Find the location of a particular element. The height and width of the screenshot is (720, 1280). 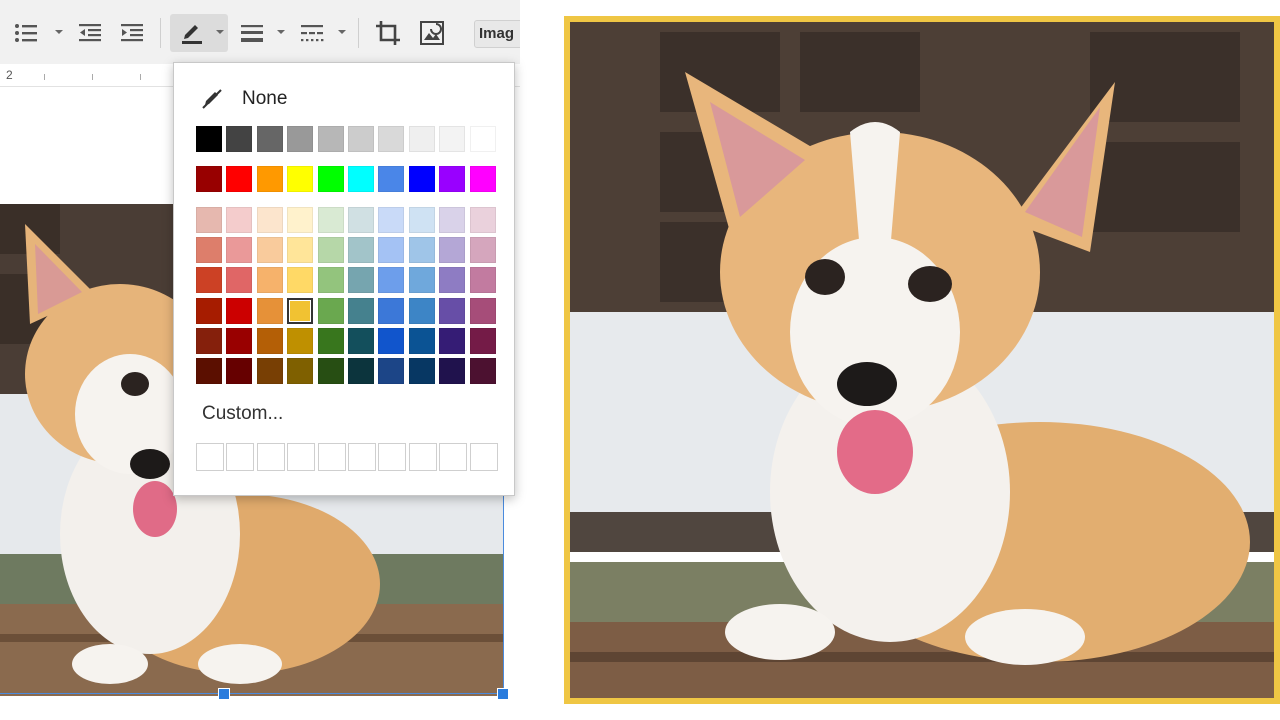

none-option: None is located at coordinates (243, 99).